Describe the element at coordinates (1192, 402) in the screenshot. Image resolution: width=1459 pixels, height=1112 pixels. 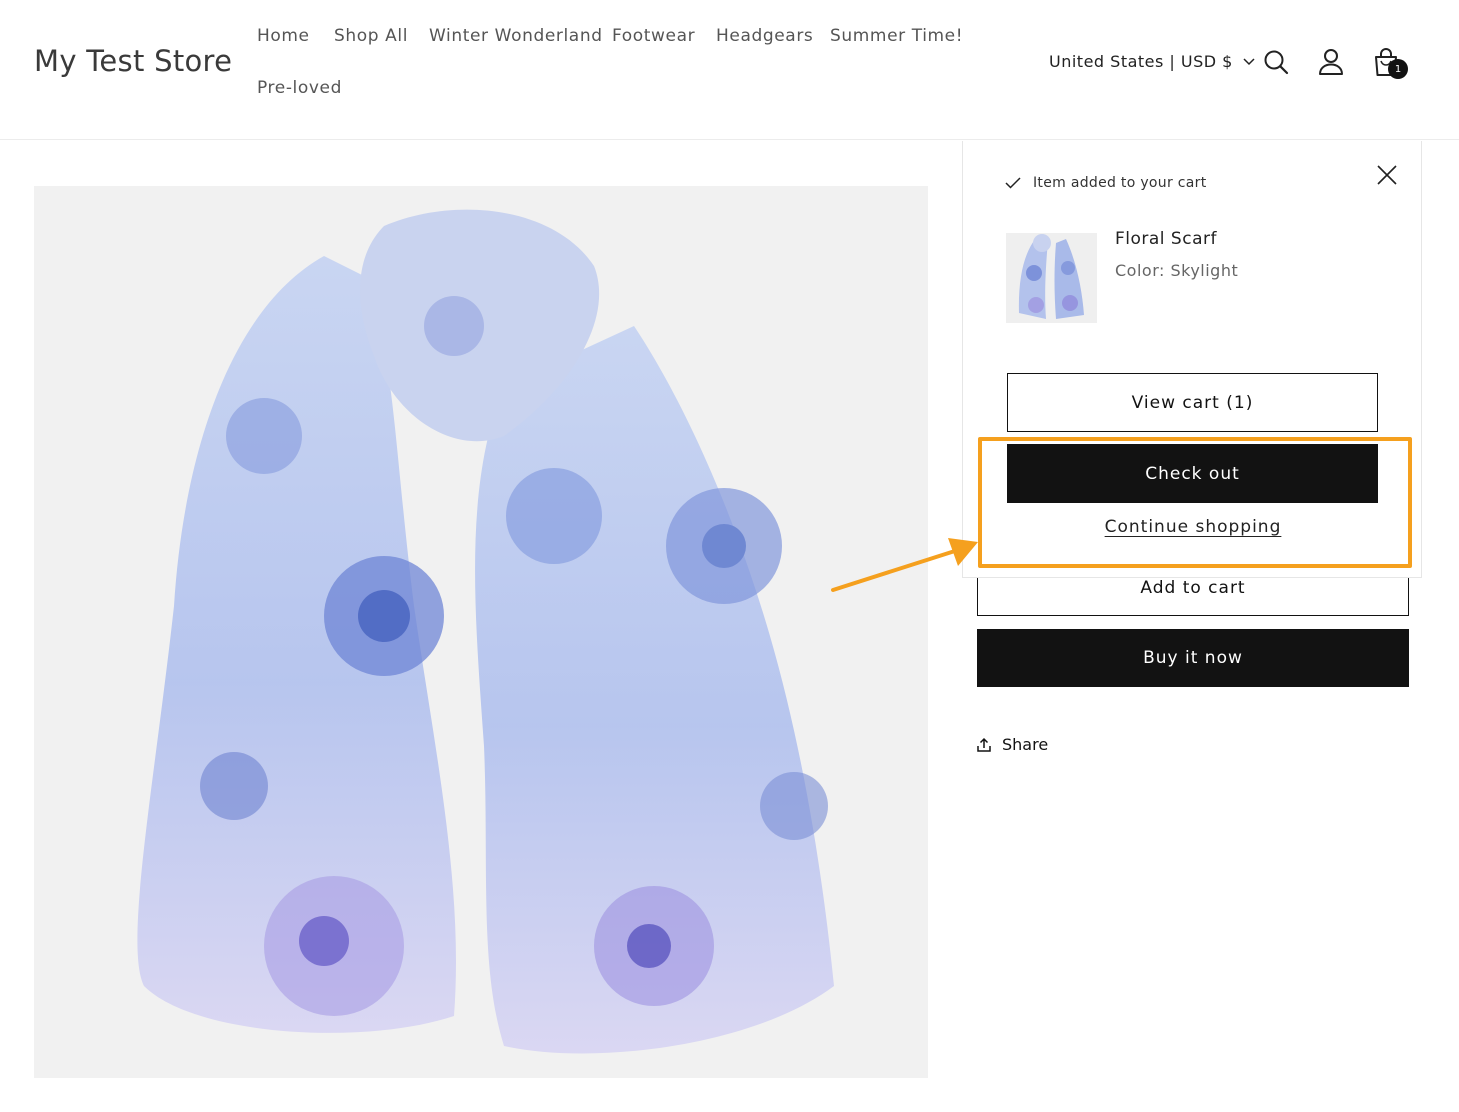
I see `view-cart-button: View cart (1)` at that location.